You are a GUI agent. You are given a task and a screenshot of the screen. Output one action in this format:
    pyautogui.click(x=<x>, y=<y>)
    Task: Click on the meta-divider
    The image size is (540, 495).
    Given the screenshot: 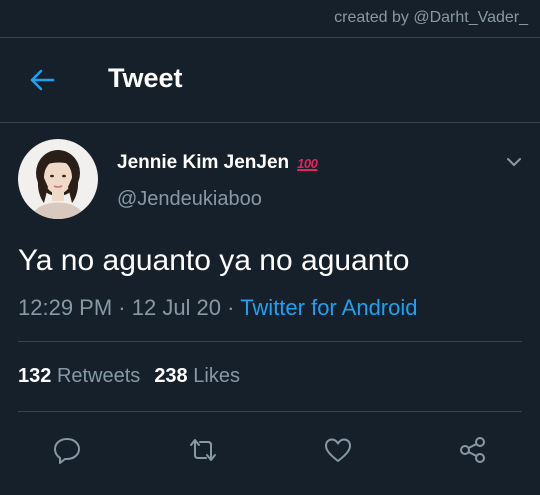 What is the action you would take?
    pyautogui.click(x=270, y=341)
    